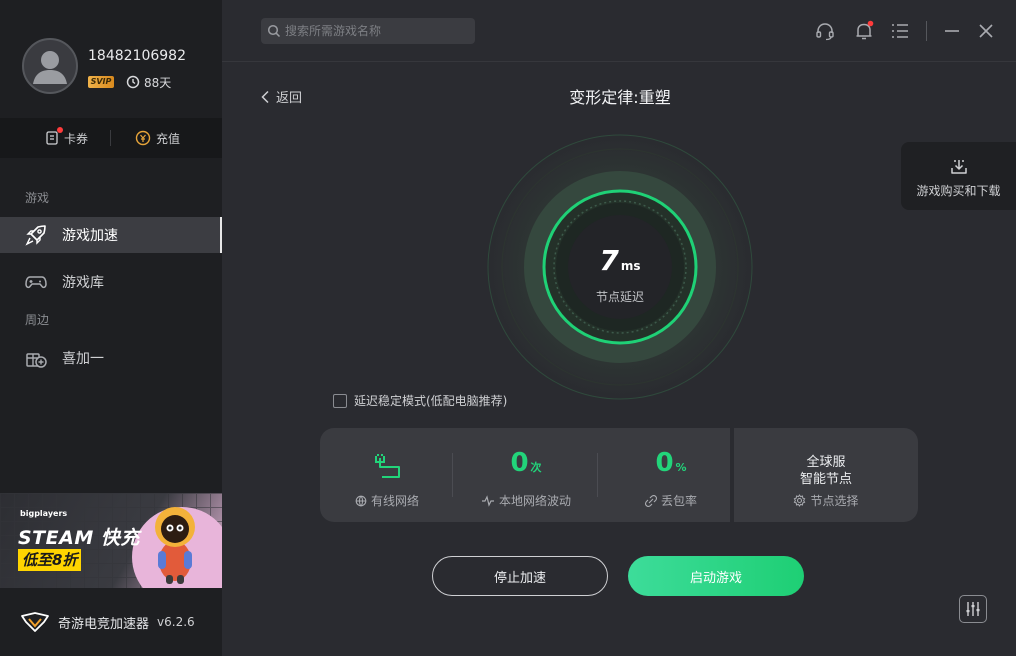  I want to click on app-brand: 奇游电竞加速器 v6.2.6, so click(111, 622).